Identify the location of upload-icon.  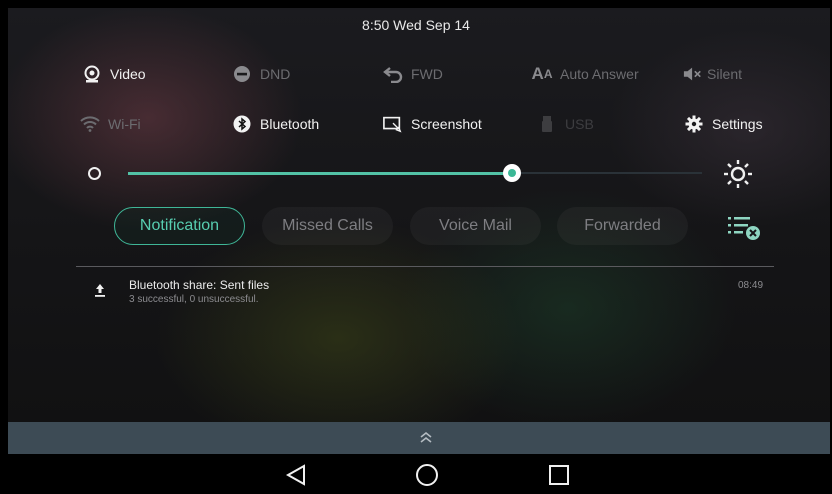
(100, 290).